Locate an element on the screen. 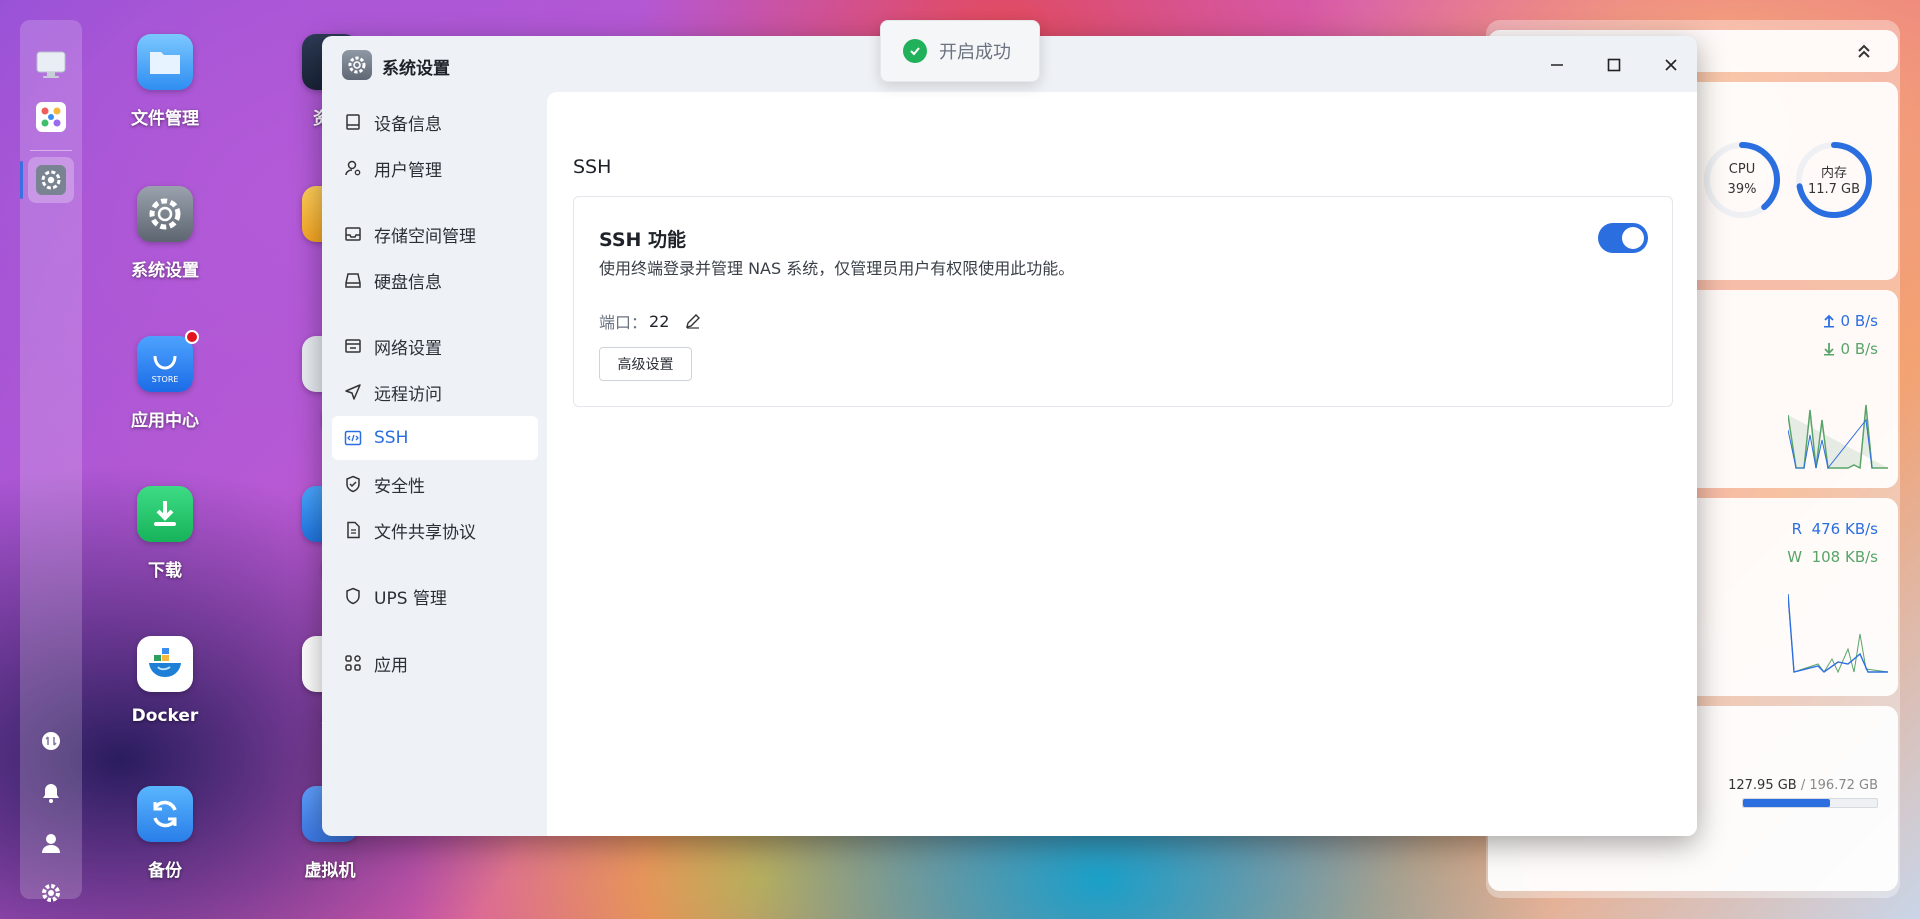 The width and height of the screenshot is (1920, 919). dock-user-button is located at coordinates (51, 843).